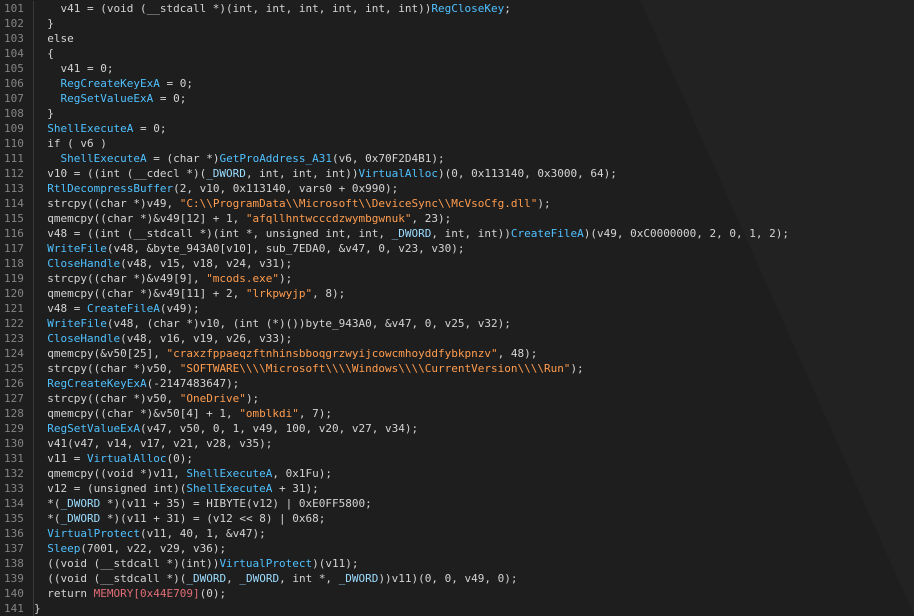 The width and height of the screenshot is (914, 616). What do you see at coordinates (64, 593) in the screenshot?
I see `code-text: return` at bounding box center [64, 593].